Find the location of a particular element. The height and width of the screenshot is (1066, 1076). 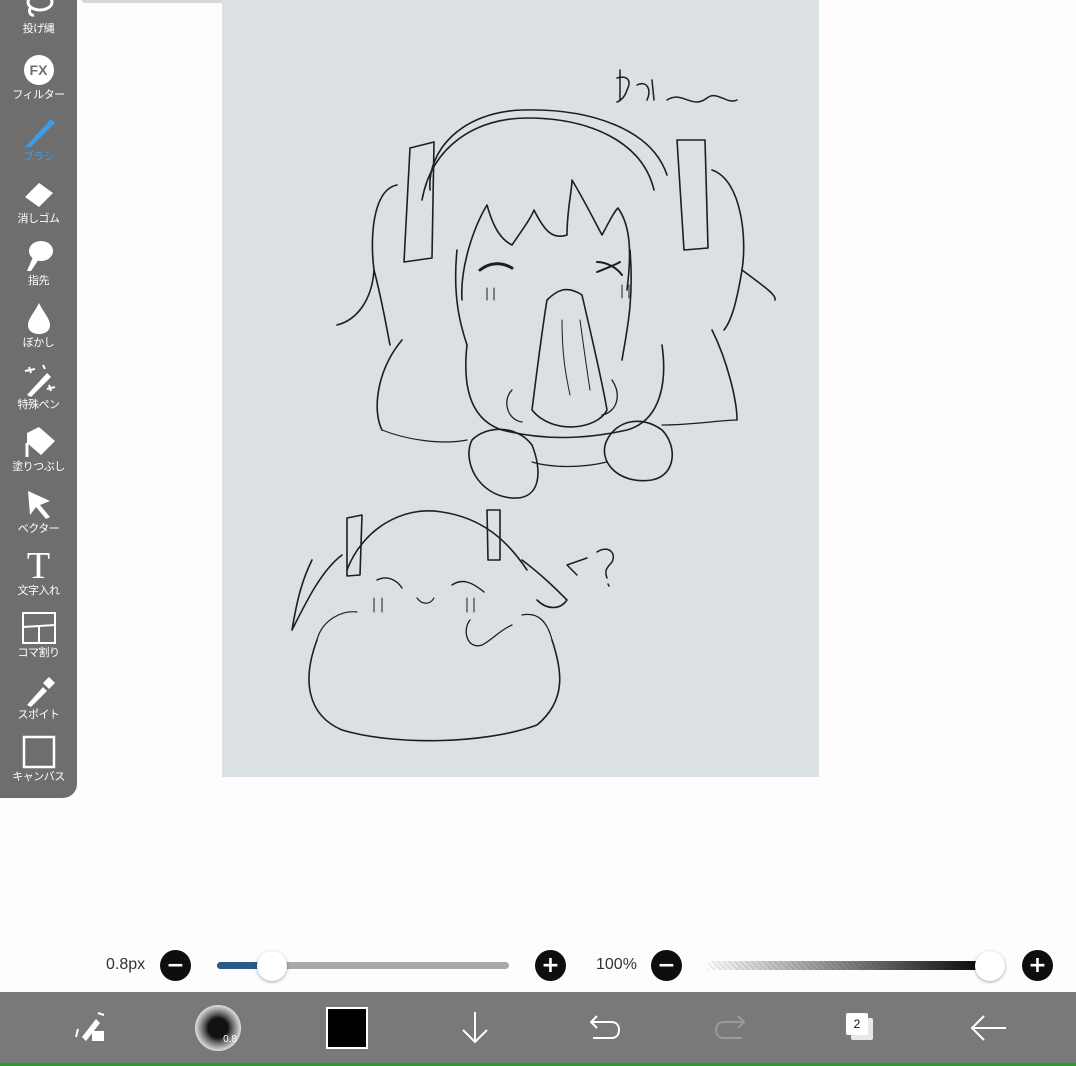

layers-button: 2 is located at coordinates (861, 1027).